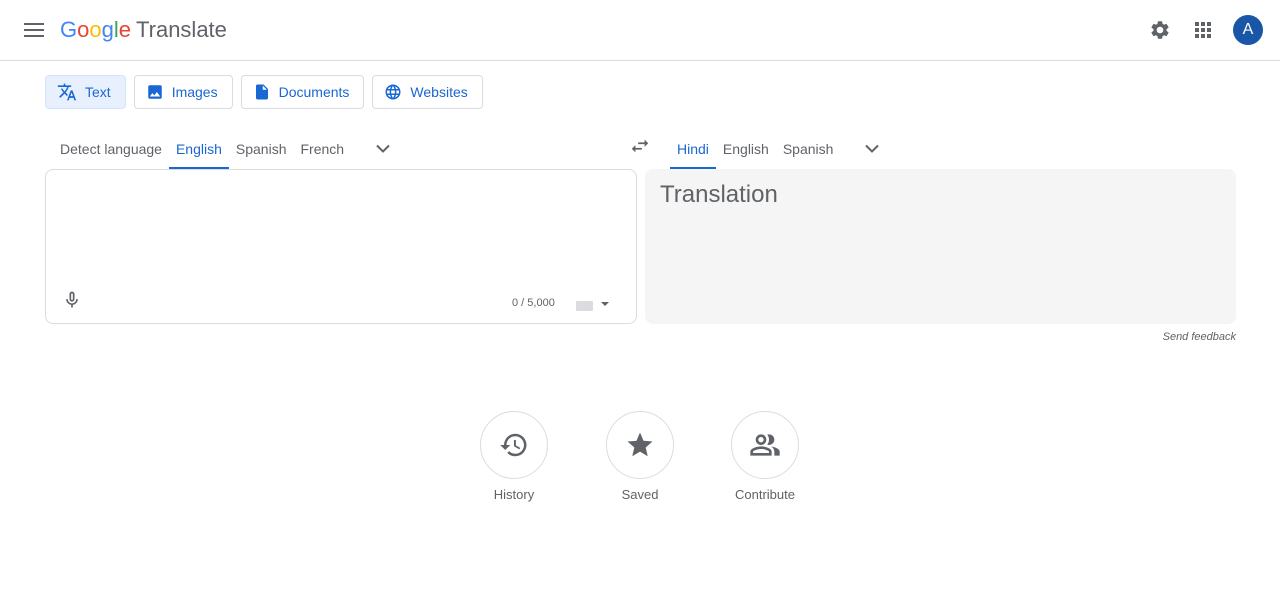 The image size is (1280, 610). I want to click on source-lang-english: English, so click(198, 148).